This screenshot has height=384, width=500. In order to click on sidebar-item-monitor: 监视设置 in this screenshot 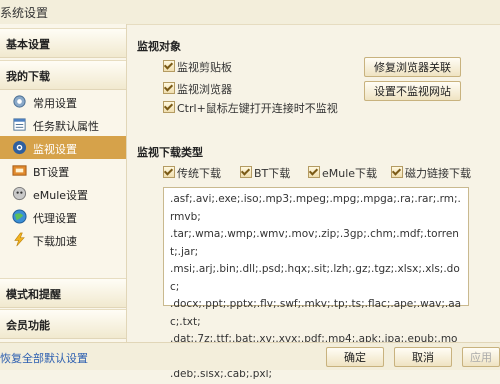, I will do `click(63, 147)`.